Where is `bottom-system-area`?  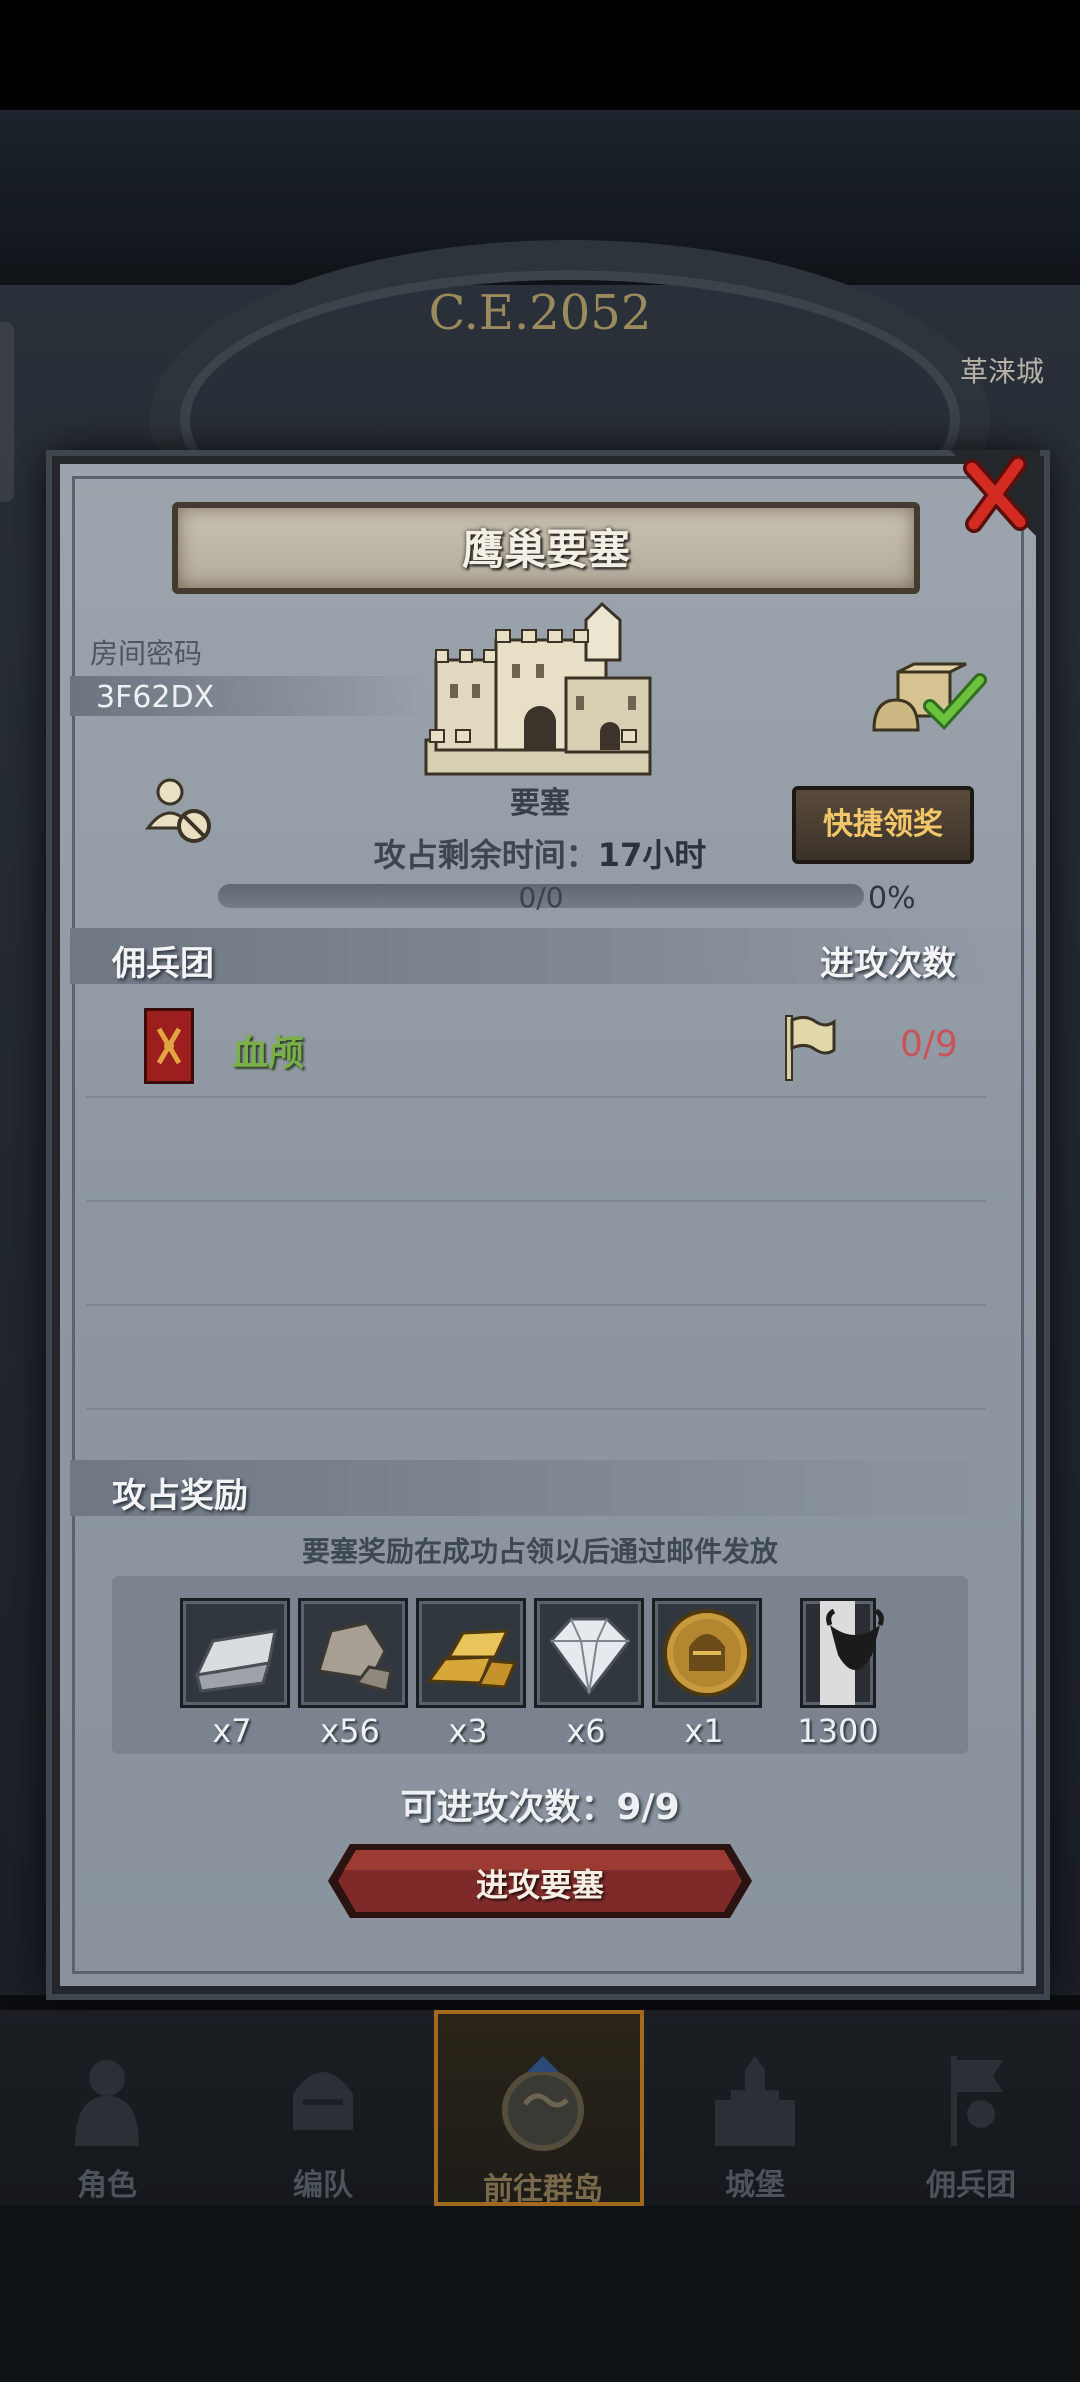
bottom-system-area is located at coordinates (540, 2294).